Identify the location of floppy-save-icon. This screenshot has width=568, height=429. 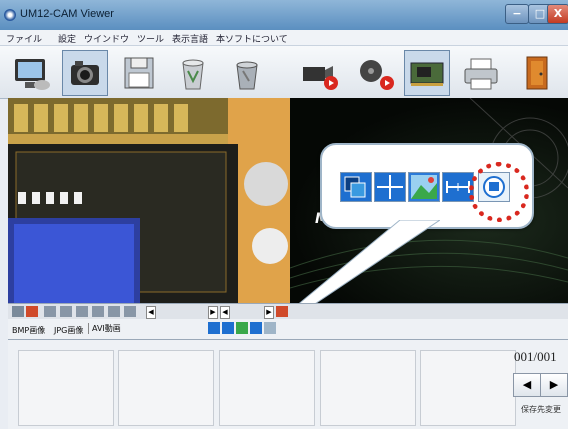
(139, 73).